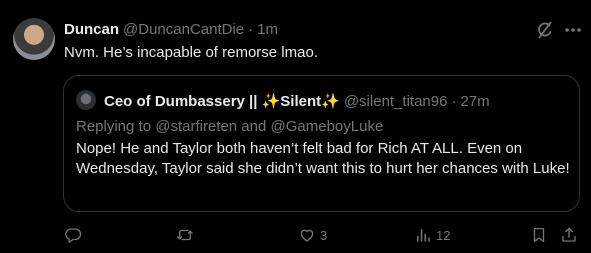 The width and height of the screenshot is (591, 253). I want to click on quoted-time: 27m, so click(475, 101).